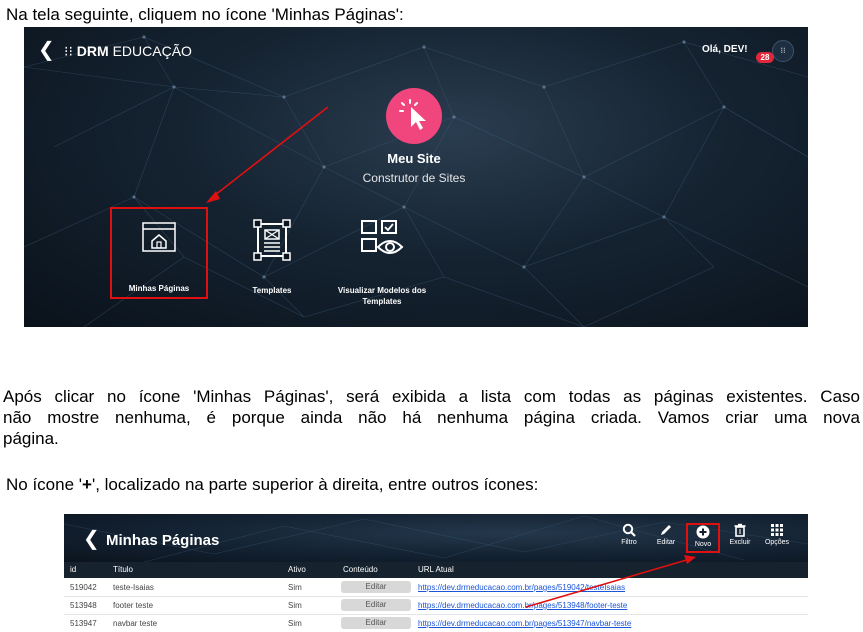 This screenshot has width=863, height=632. I want to click on plus-circle-icon, so click(703, 532).